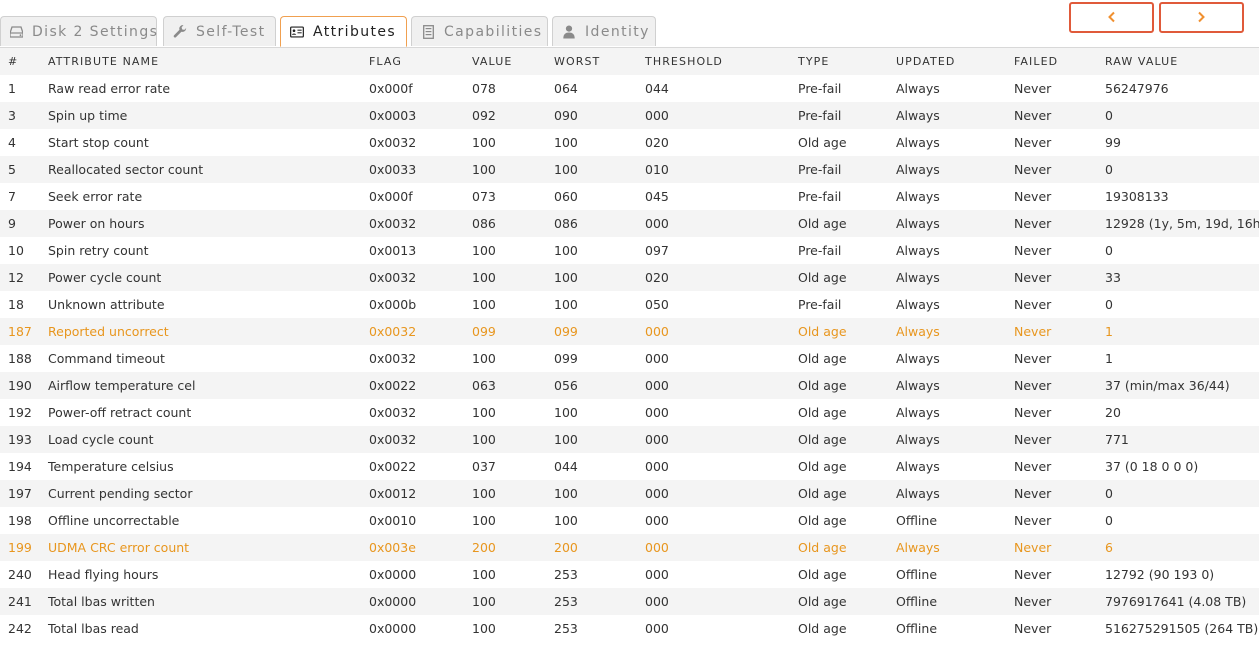 This screenshot has height=651, width=1259. I want to click on cell-value: 037, so click(513, 466).